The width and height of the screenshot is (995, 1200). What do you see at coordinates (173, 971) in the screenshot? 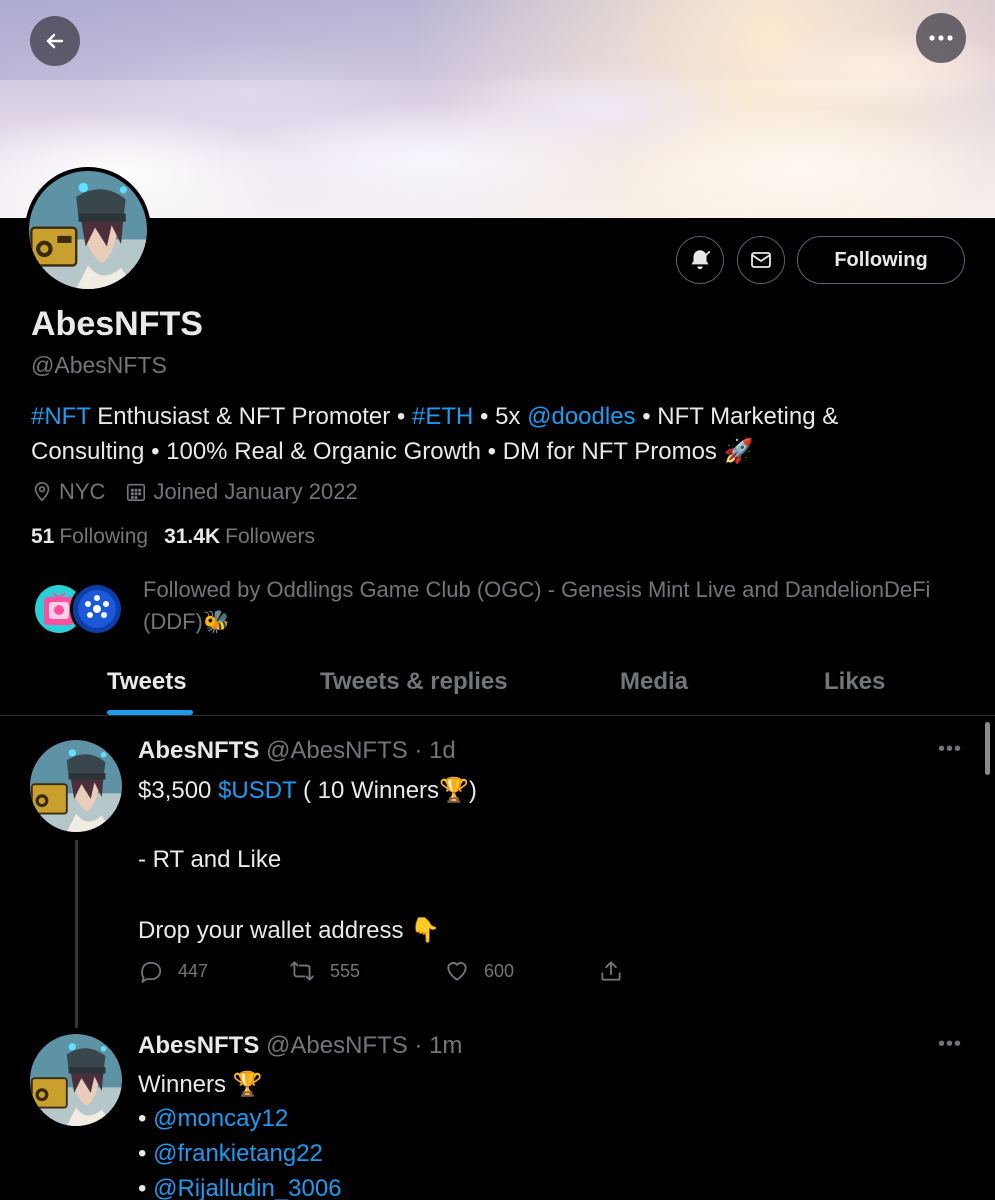
I see `reply-button: 447` at bounding box center [173, 971].